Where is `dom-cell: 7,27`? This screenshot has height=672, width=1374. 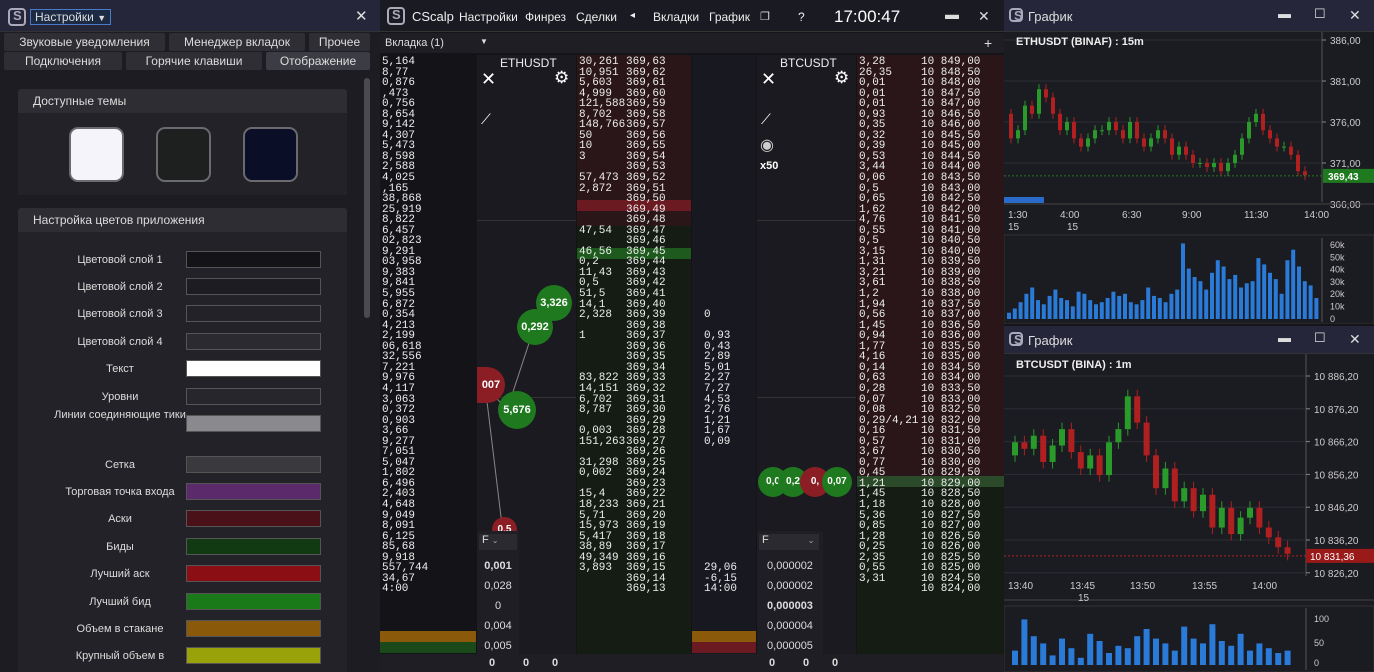 dom-cell: 7,27 is located at coordinates (720, 389).